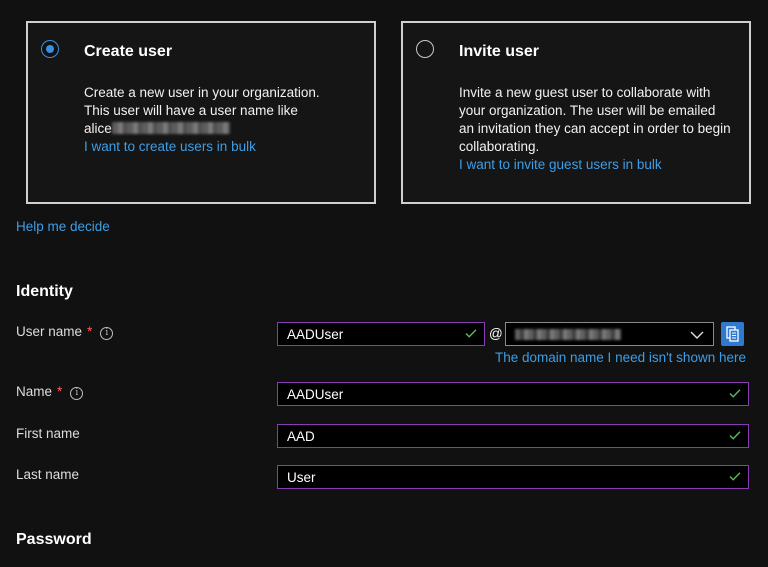  Describe the element at coordinates (496, 333) in the screenshot. I see `at-symbol: @` at that location.